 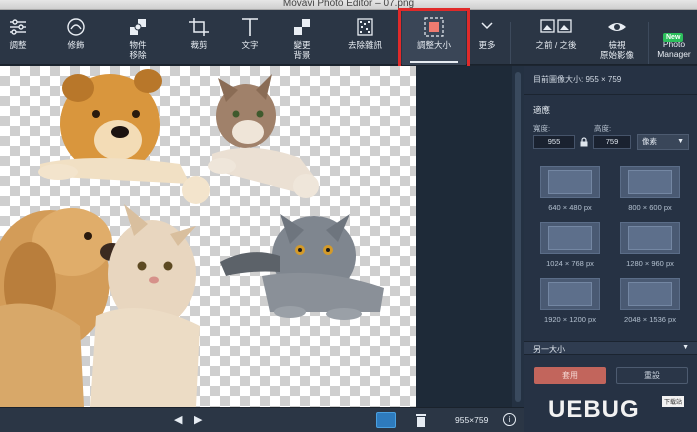 I want to click on tool-change-background: 變更 背景, so click(x=302, y=37).